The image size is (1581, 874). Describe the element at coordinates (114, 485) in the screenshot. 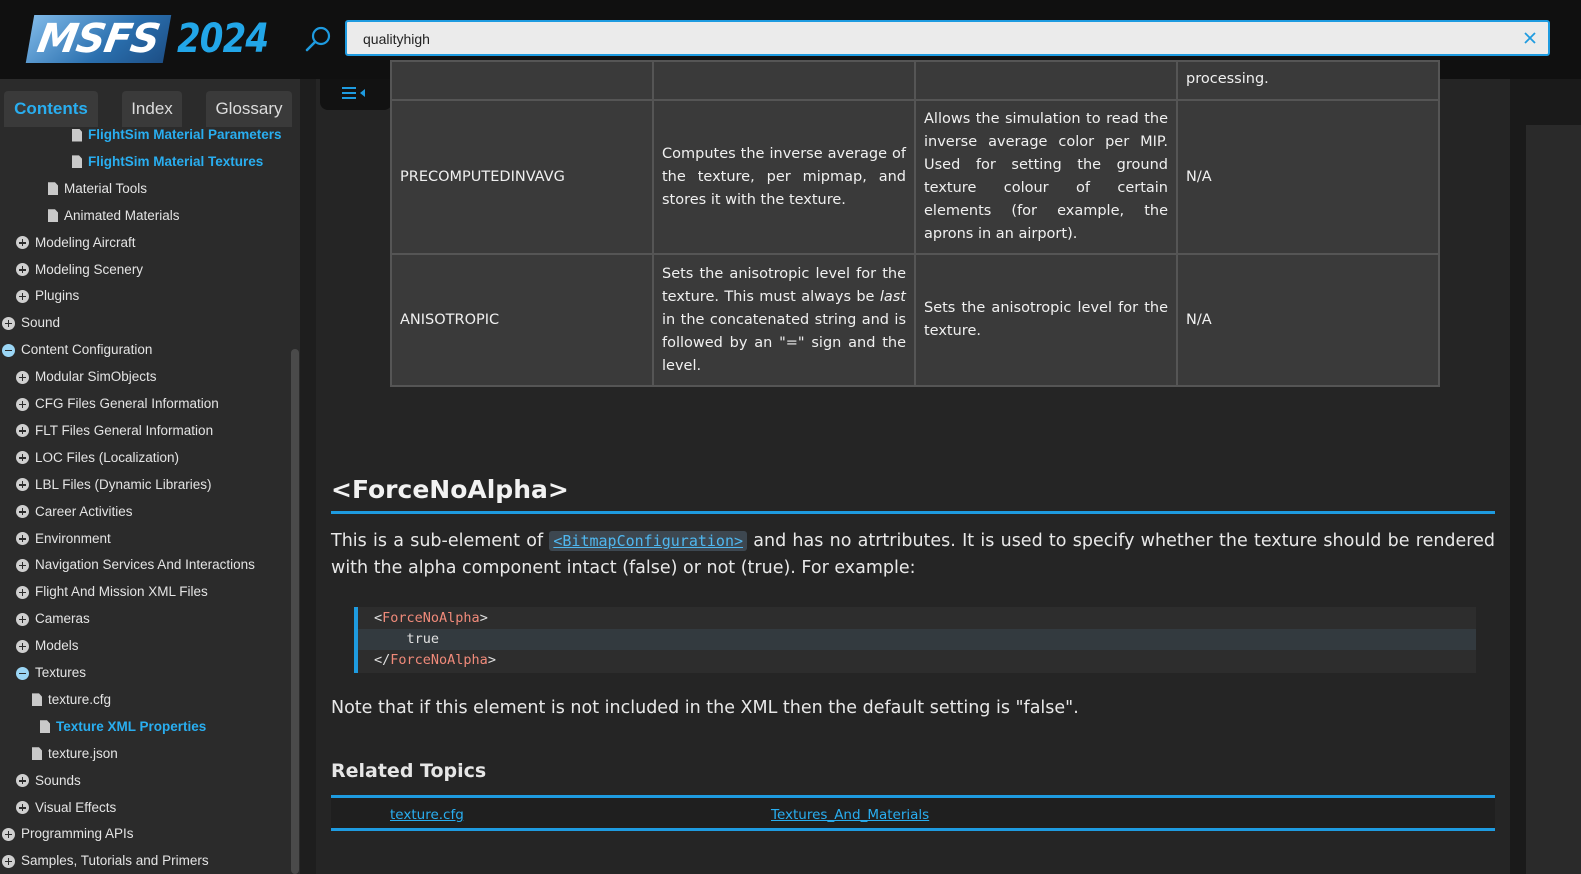

I see `sidebar-item: LBL Files (Dynamic Libraries)` at that location.